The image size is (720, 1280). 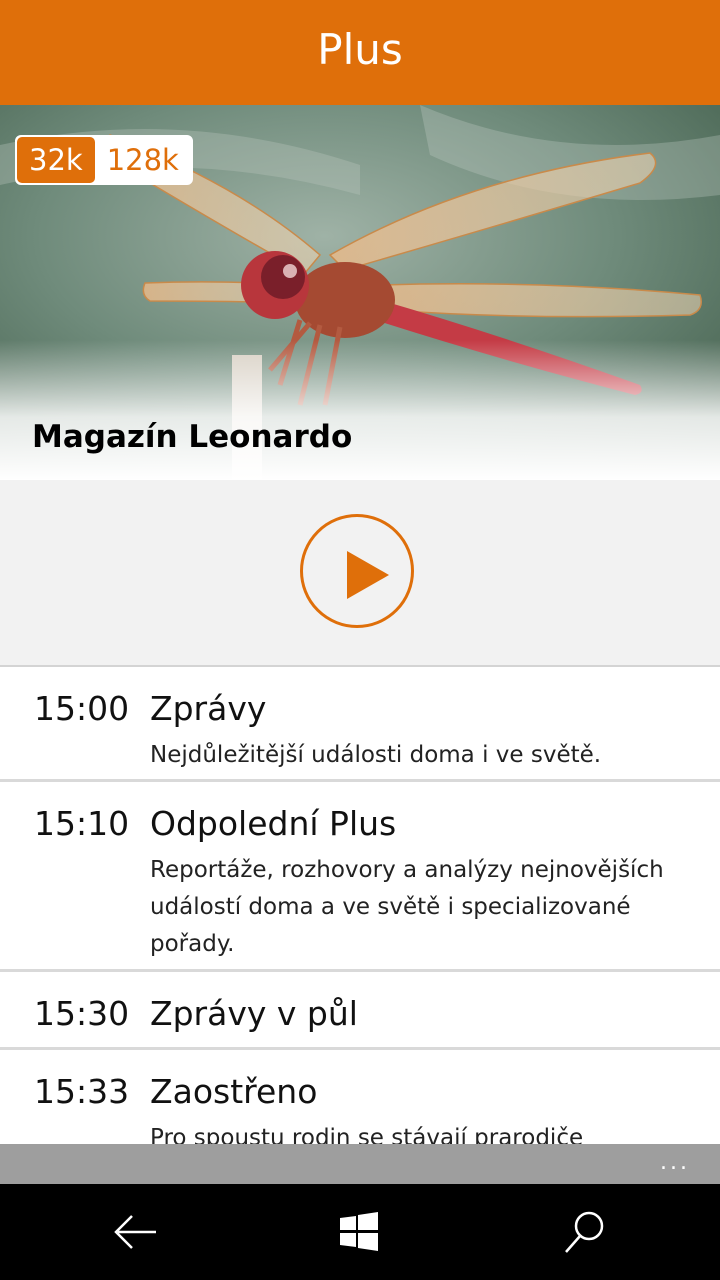 I want to click on system-nav-bar, so click(x=360, y=1232).